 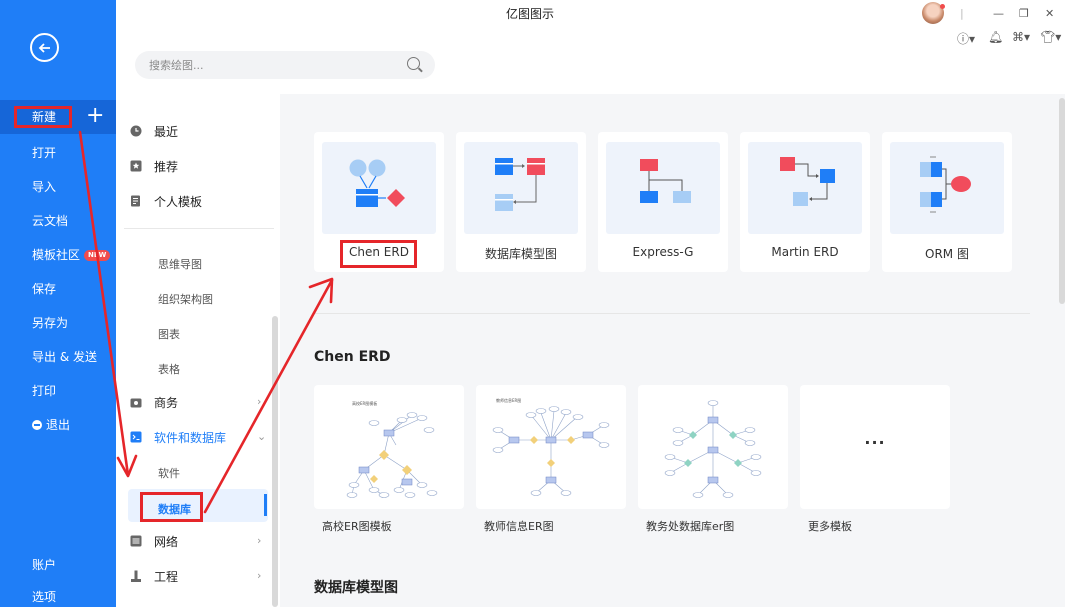 I want to click on category-business: 商务, so click(x=154, y=402).